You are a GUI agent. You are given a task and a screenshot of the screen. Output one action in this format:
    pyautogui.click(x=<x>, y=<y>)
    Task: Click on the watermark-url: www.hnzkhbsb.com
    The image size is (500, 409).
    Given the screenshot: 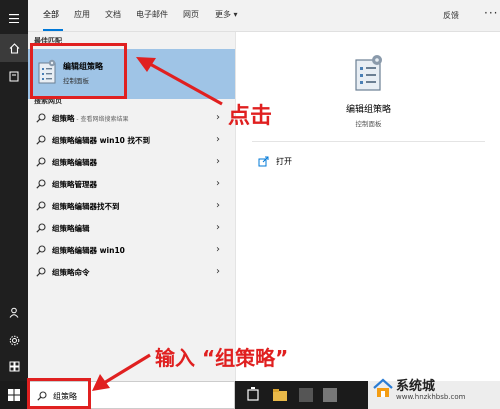 What is the action you would take?
    pyautogui.click(x=431, y=397)
    